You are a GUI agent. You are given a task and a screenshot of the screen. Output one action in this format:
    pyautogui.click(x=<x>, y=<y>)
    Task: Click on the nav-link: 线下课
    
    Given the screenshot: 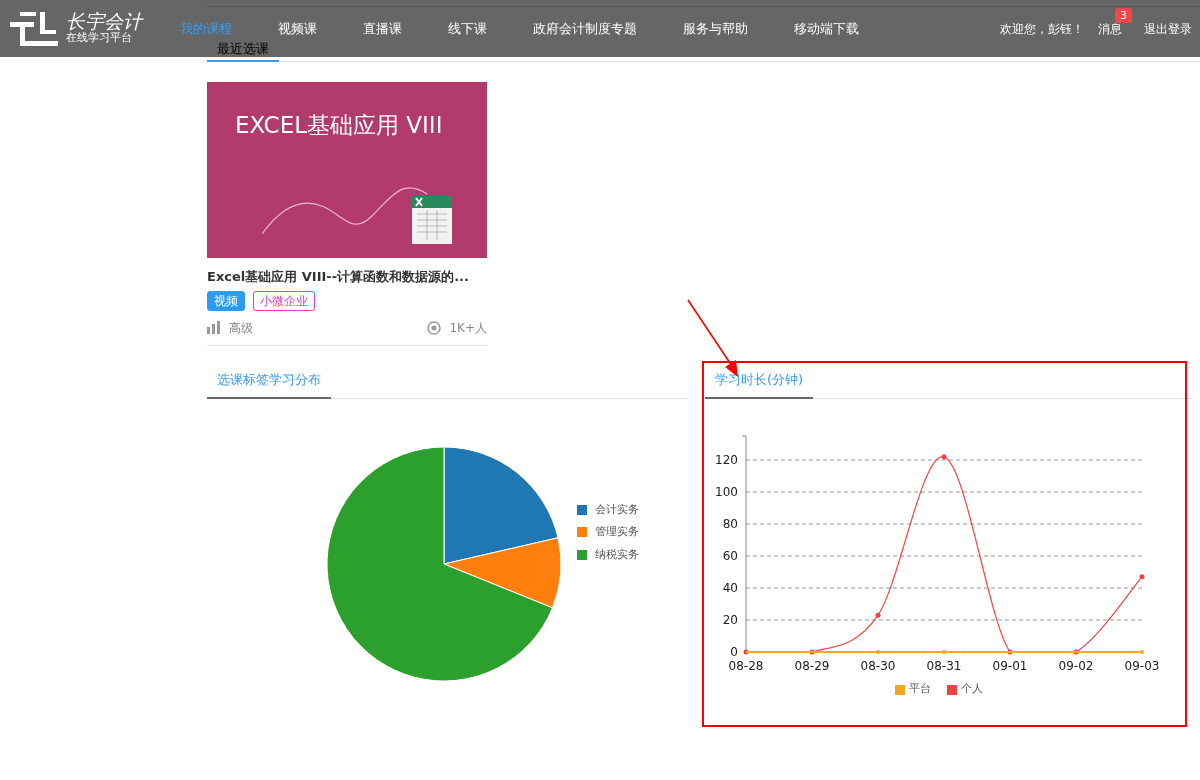 What is the action you would take?
    pyautogui.click(x=467, y=28)
    